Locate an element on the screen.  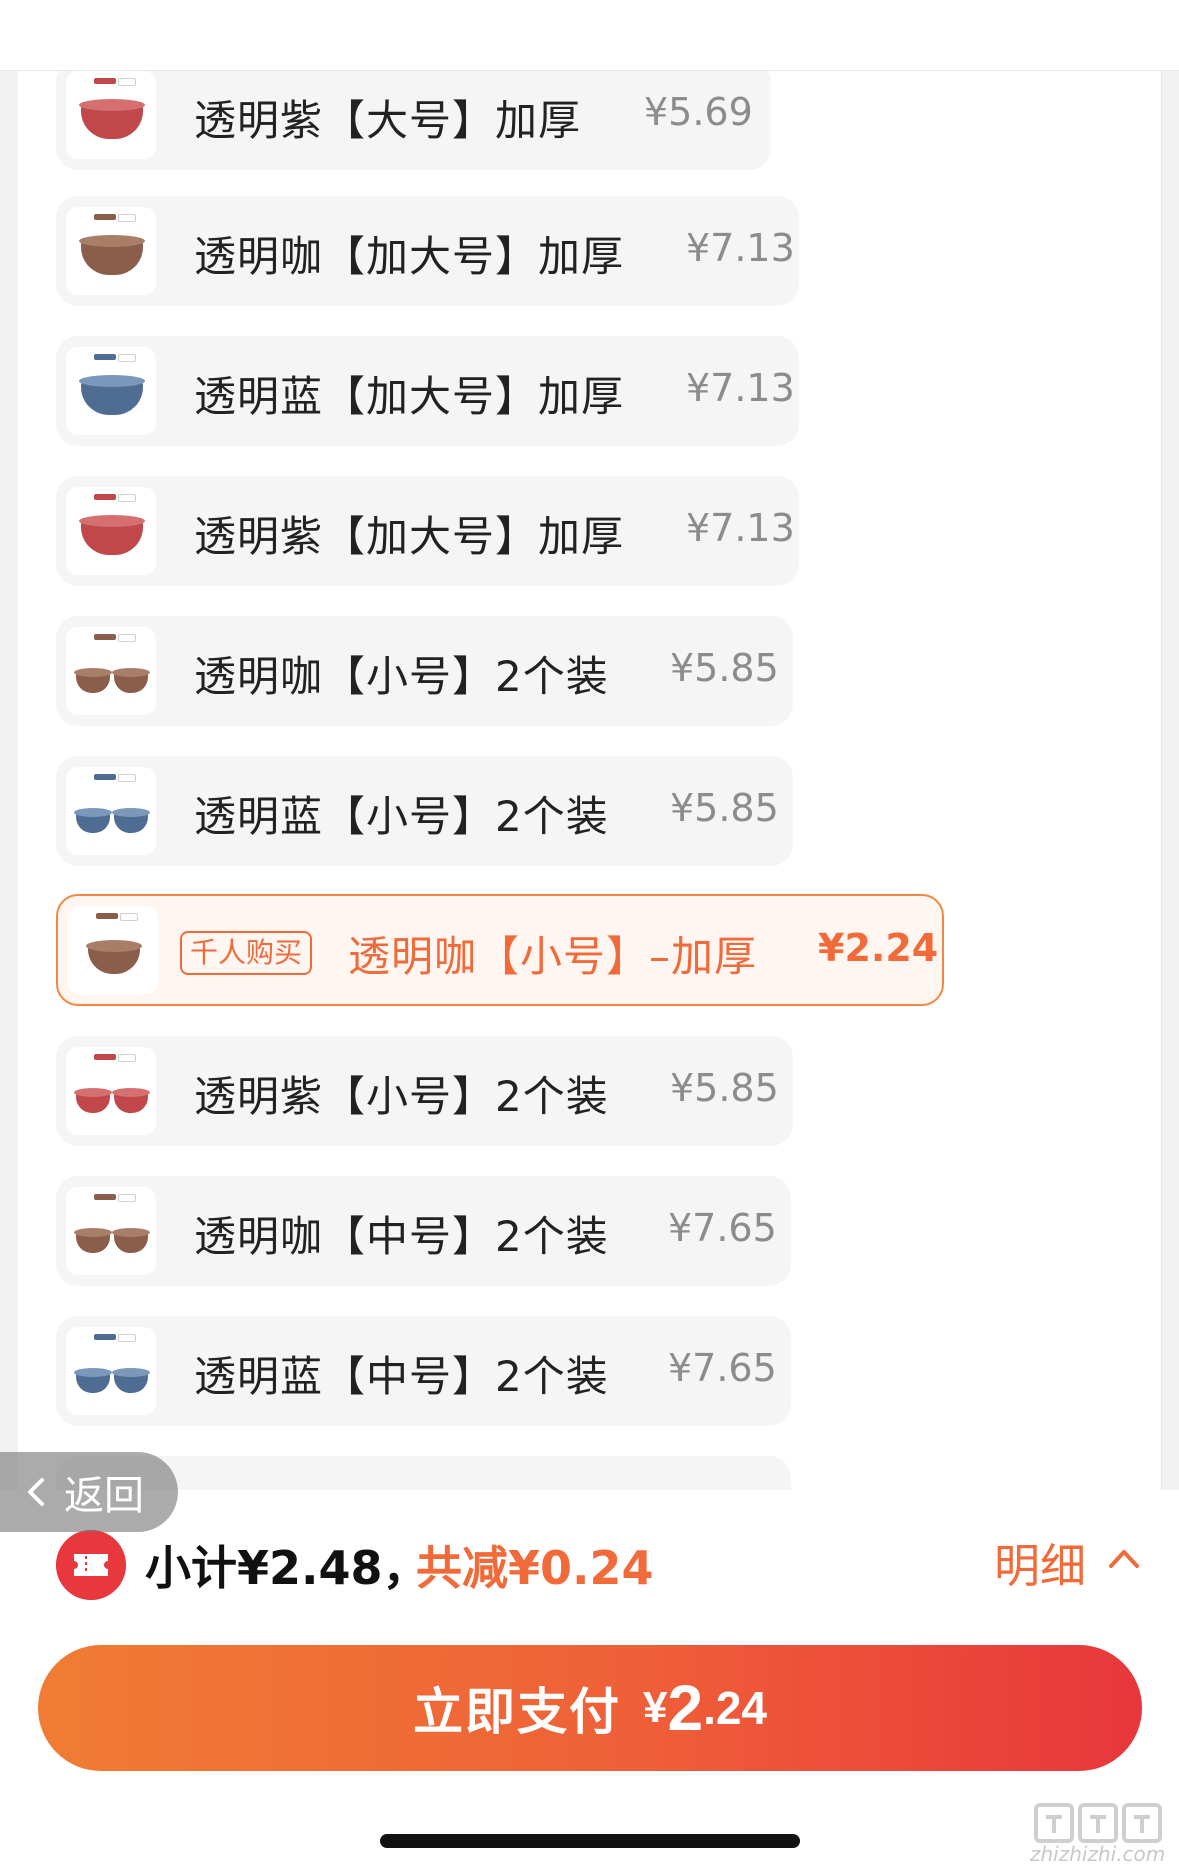
top-bar is located at coordinates (589, 35).